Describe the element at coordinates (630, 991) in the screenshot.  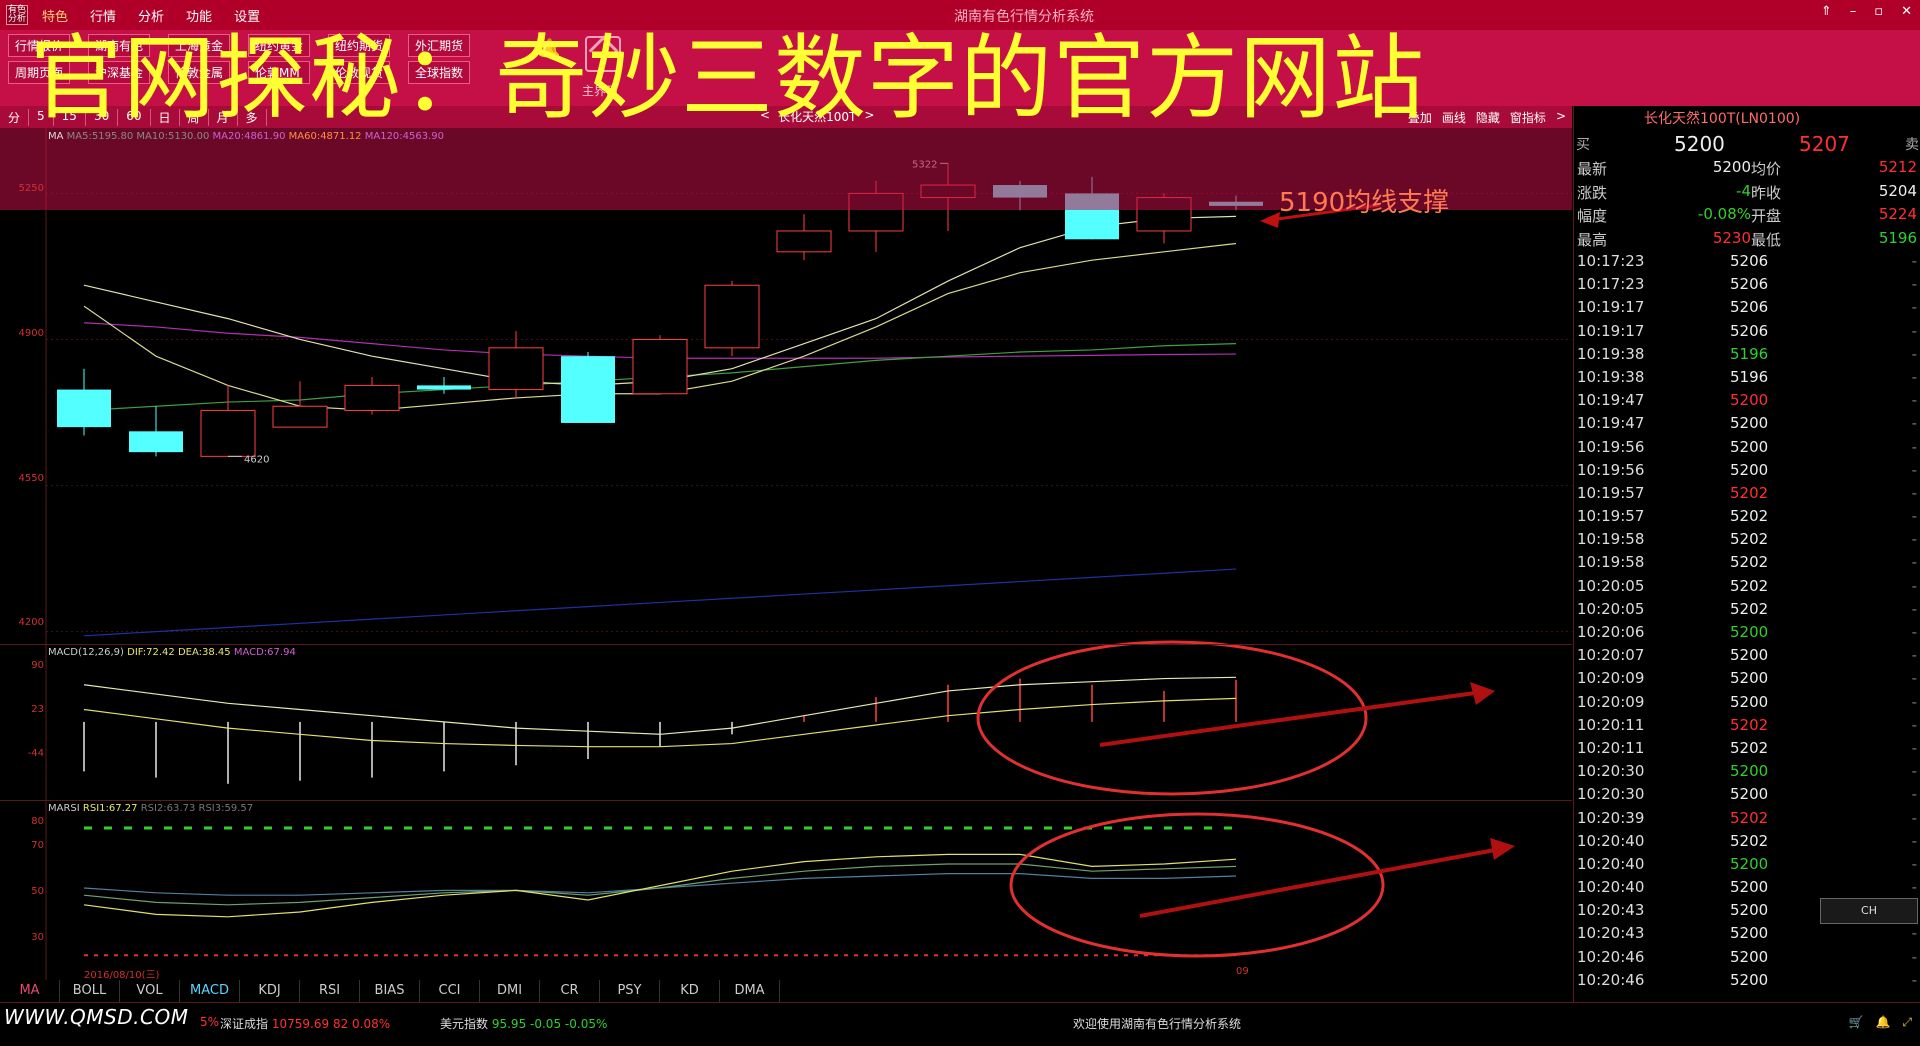
I see `indicator-tab: PSY` at that location.